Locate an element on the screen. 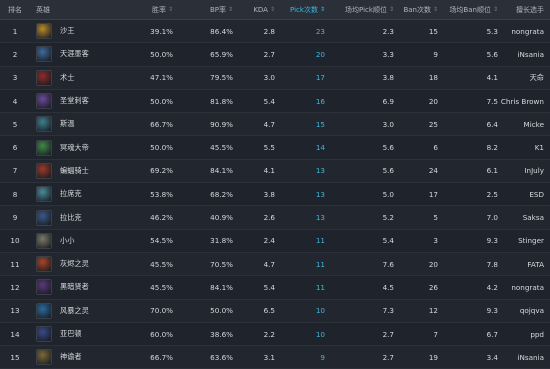  hero-name: 拉席克 is located at coordinates (71, 194).